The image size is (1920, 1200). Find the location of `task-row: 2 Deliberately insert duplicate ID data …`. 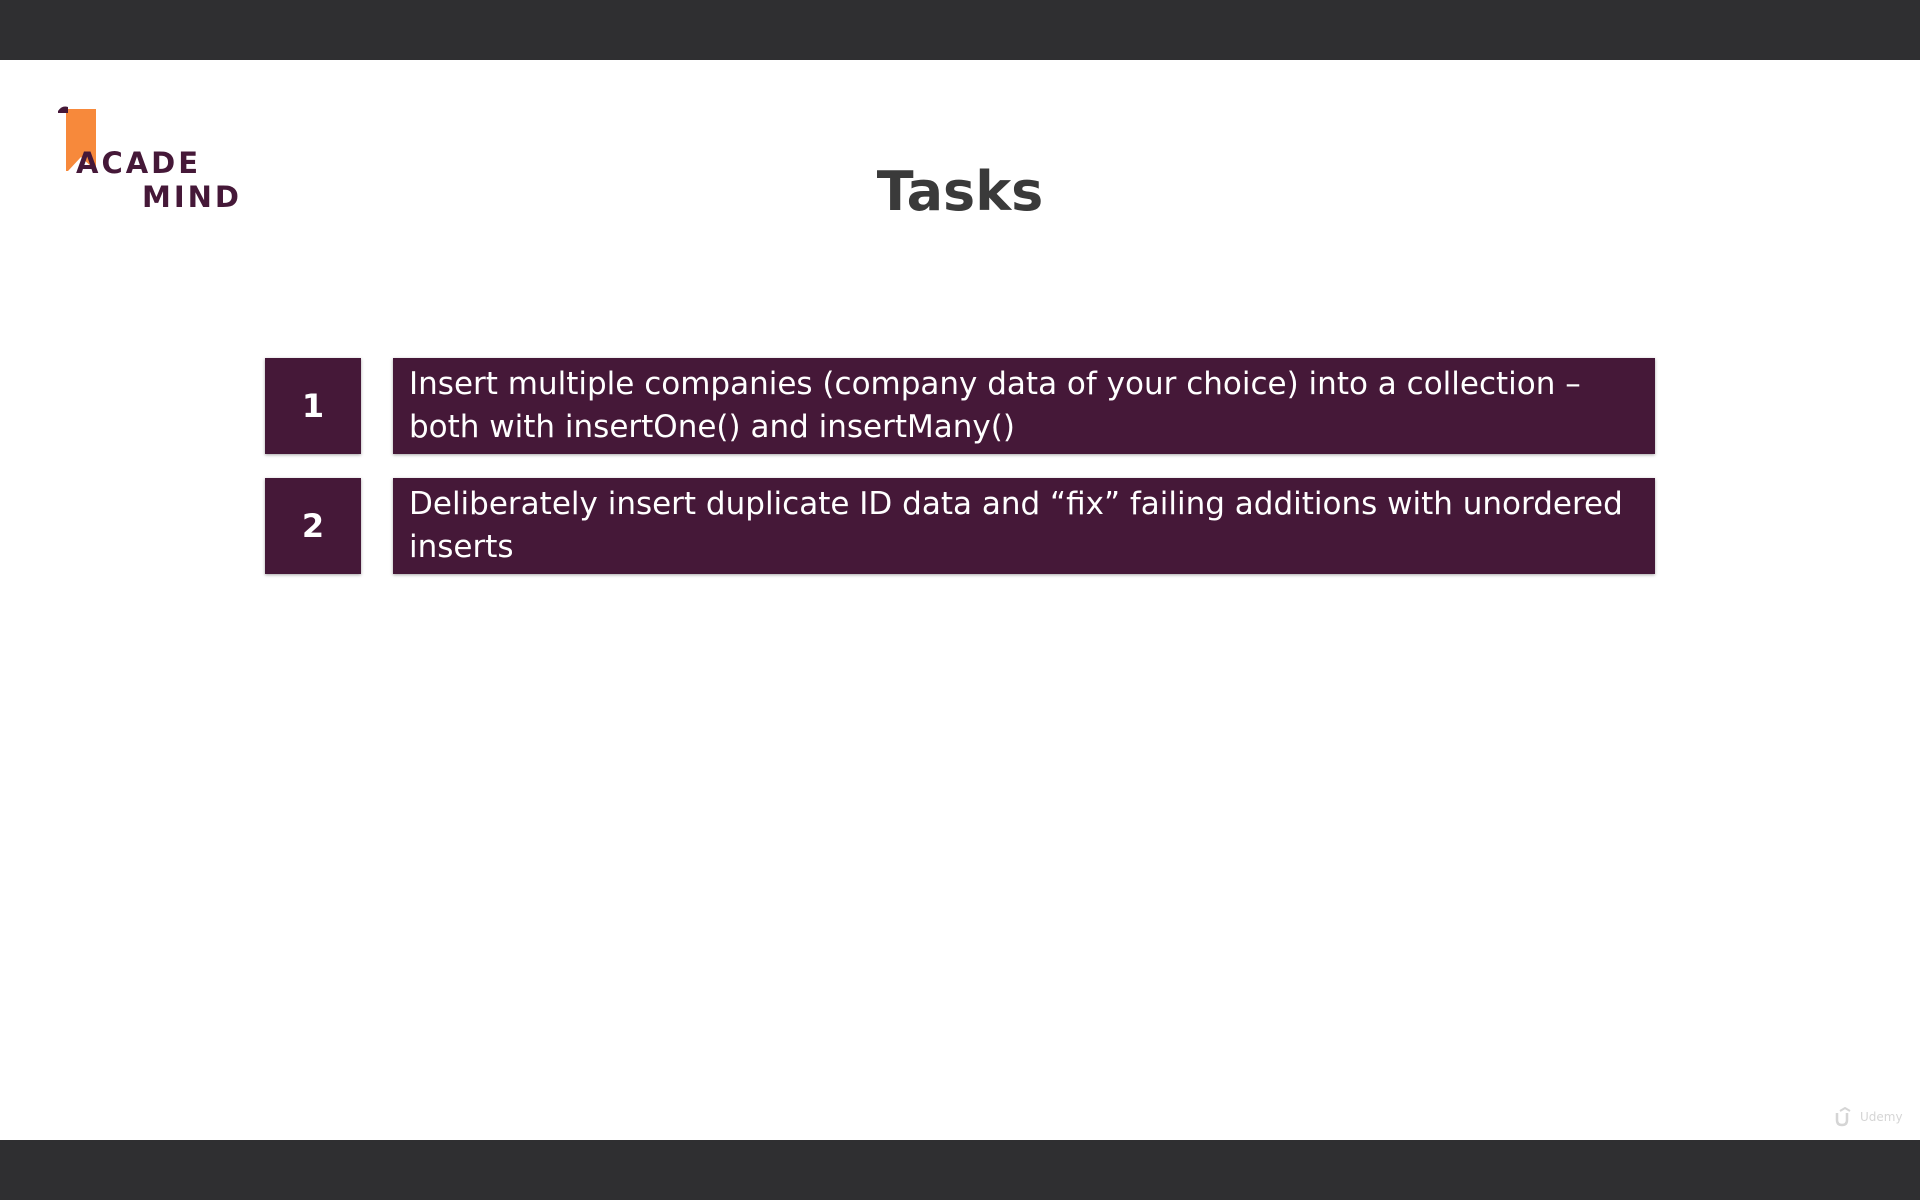

task-row: 2 Deliberately insert duplicate ID data … is located at coordinates (960, 526).